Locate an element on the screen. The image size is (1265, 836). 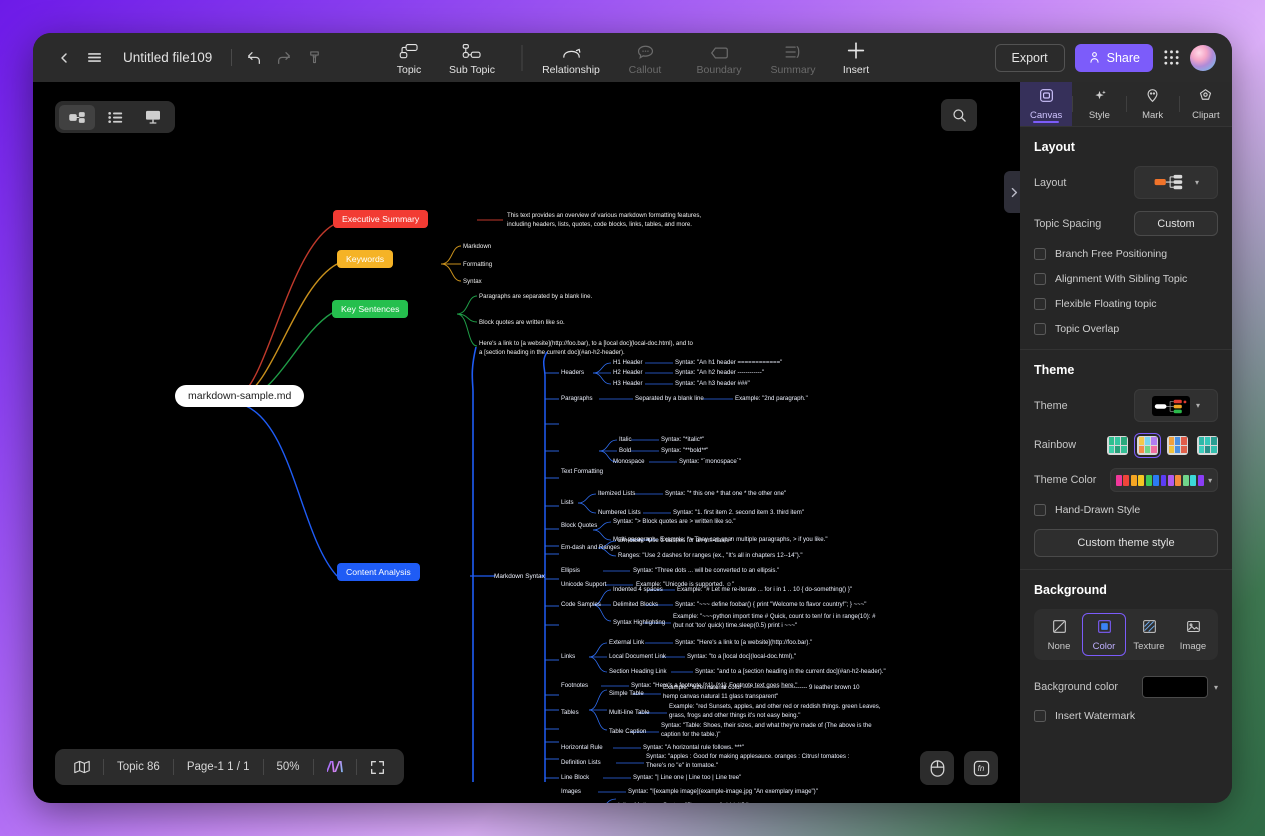
tab-mark: Mark is located at coordinates (1153, 104).